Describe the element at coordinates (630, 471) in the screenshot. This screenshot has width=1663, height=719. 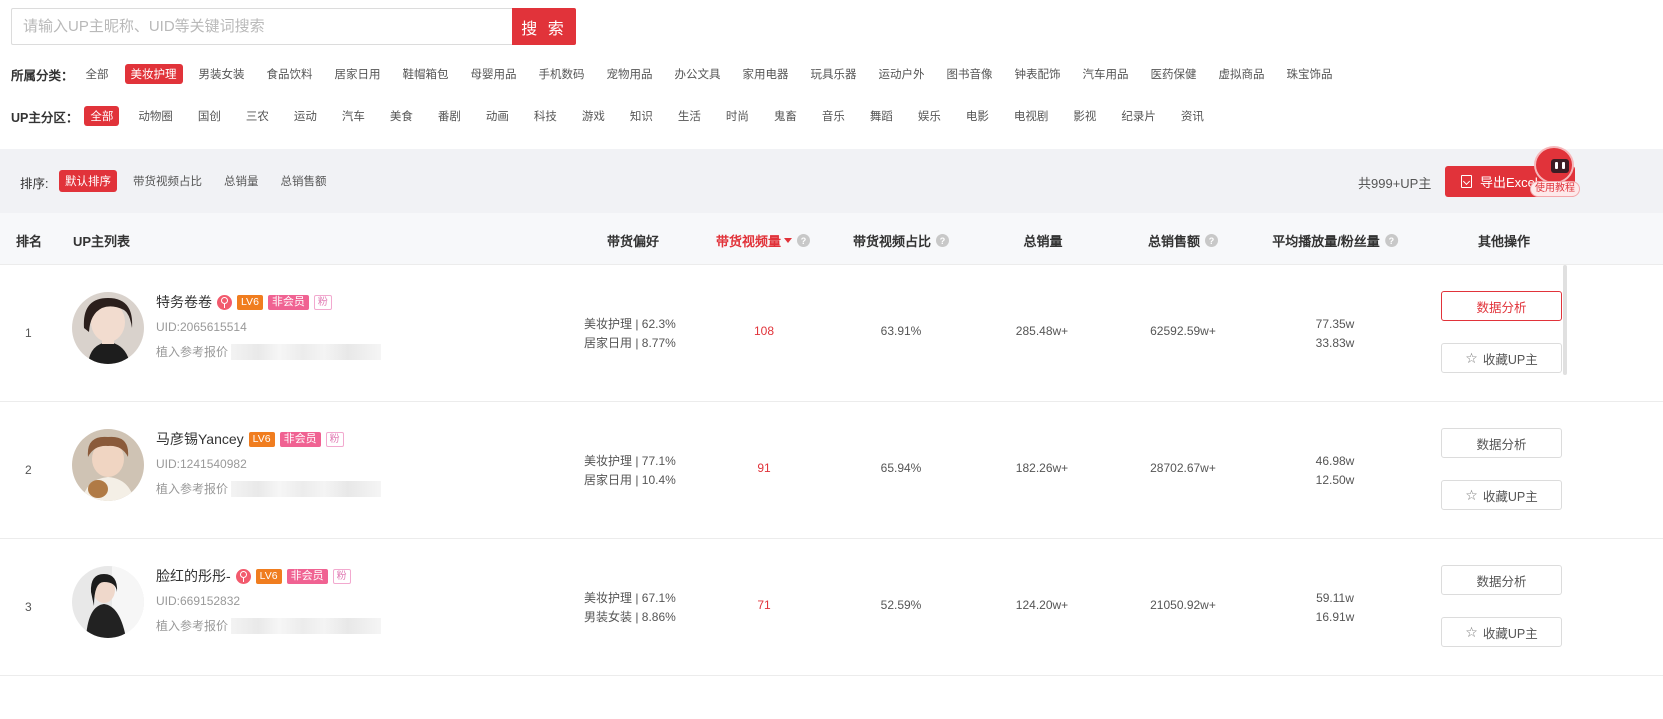
I see `preference-cell: 美妆护理 | 77.1% 居家日用 | 10.4%` at that location.